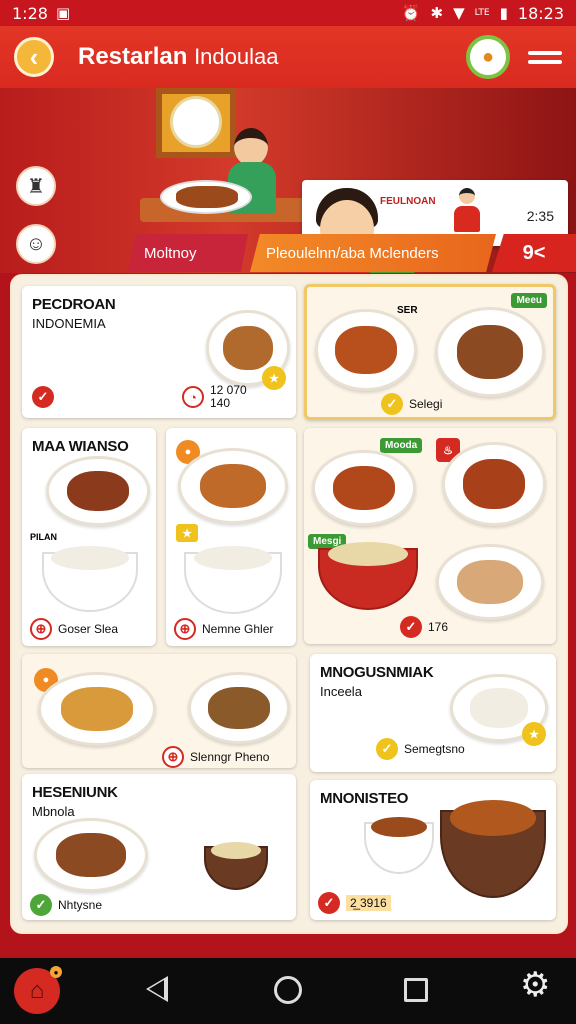 The height and width of the screenshot is (1024, 576). I want to click on menu-card-heseniunk: HESENIUNK Mbnola ✓ Nhtysne, so click(159, 847).